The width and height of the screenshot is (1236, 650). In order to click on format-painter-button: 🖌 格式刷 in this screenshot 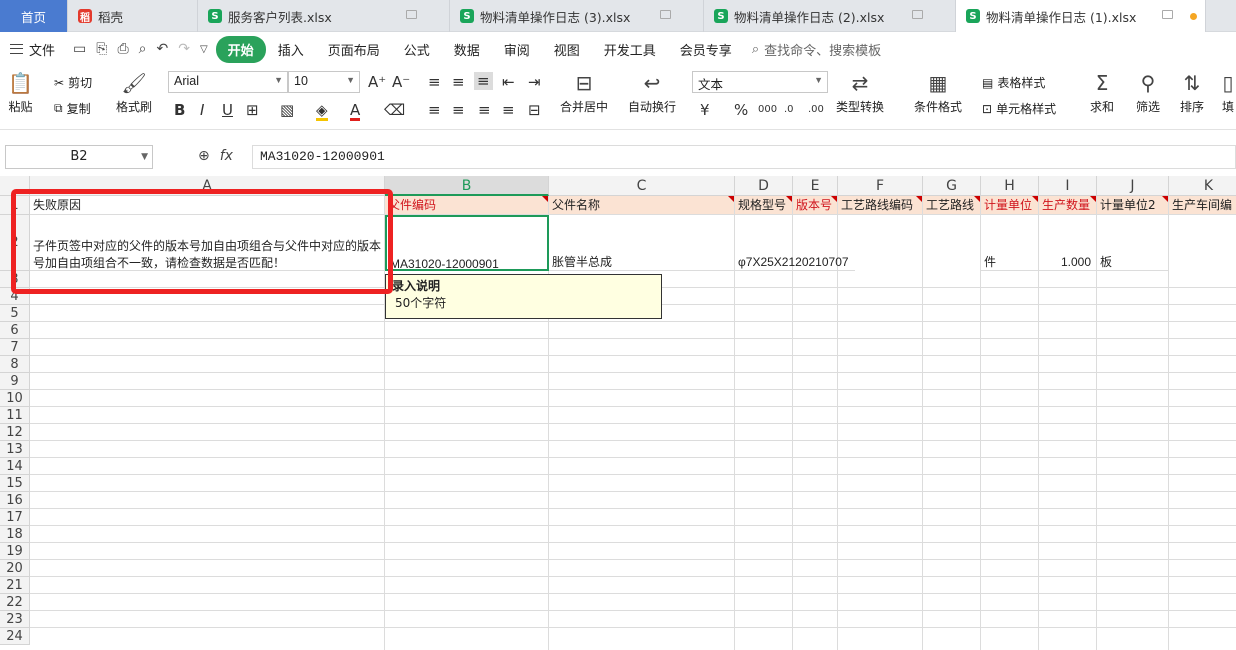, I will do `click(134, 93)`.